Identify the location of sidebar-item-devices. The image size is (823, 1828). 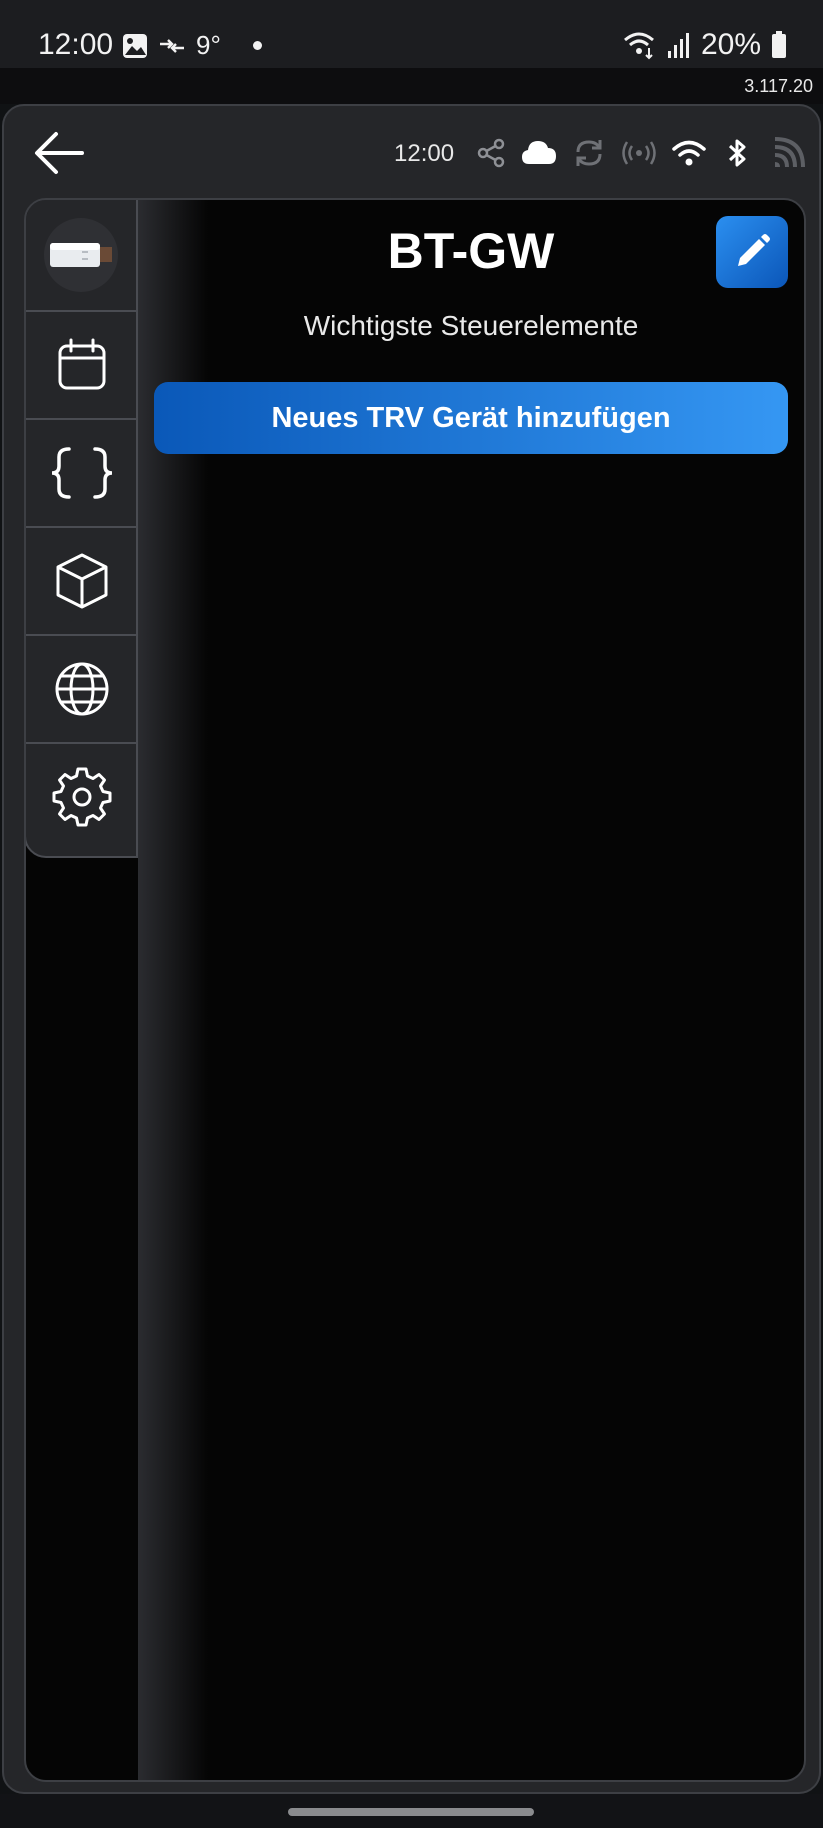
(82, 580).